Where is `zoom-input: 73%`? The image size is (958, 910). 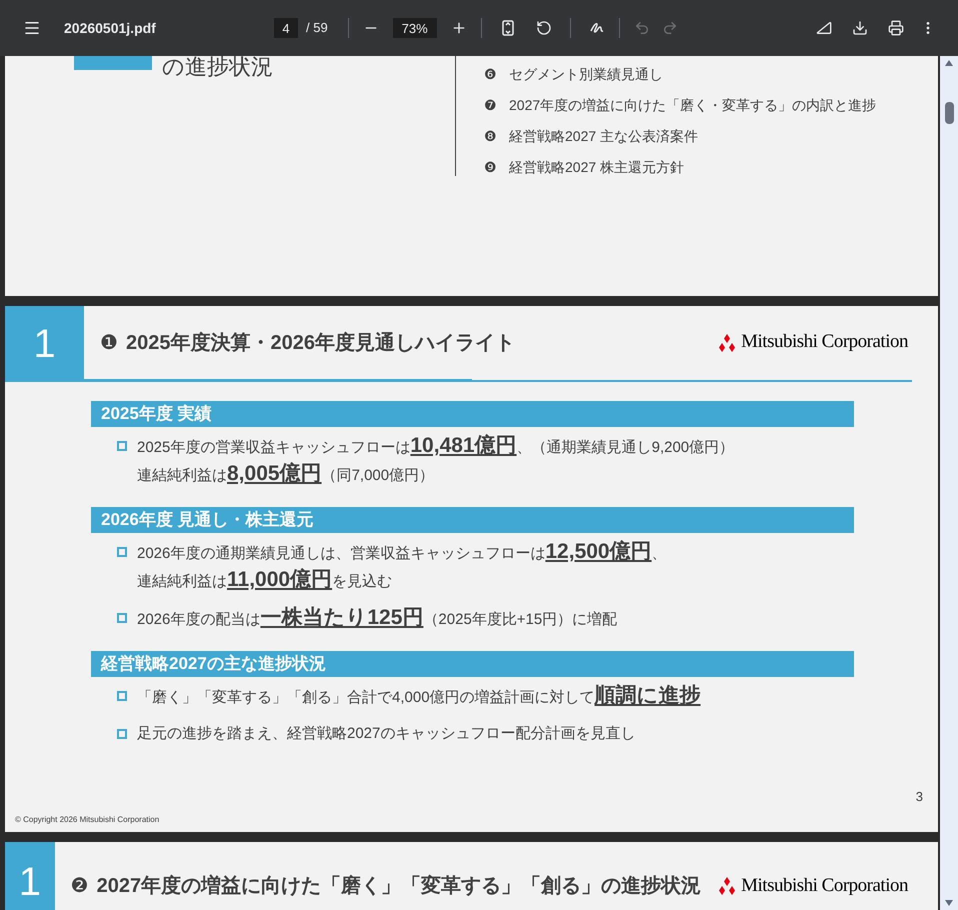
zoom-input: 73% is located at coordinates (414, 28).